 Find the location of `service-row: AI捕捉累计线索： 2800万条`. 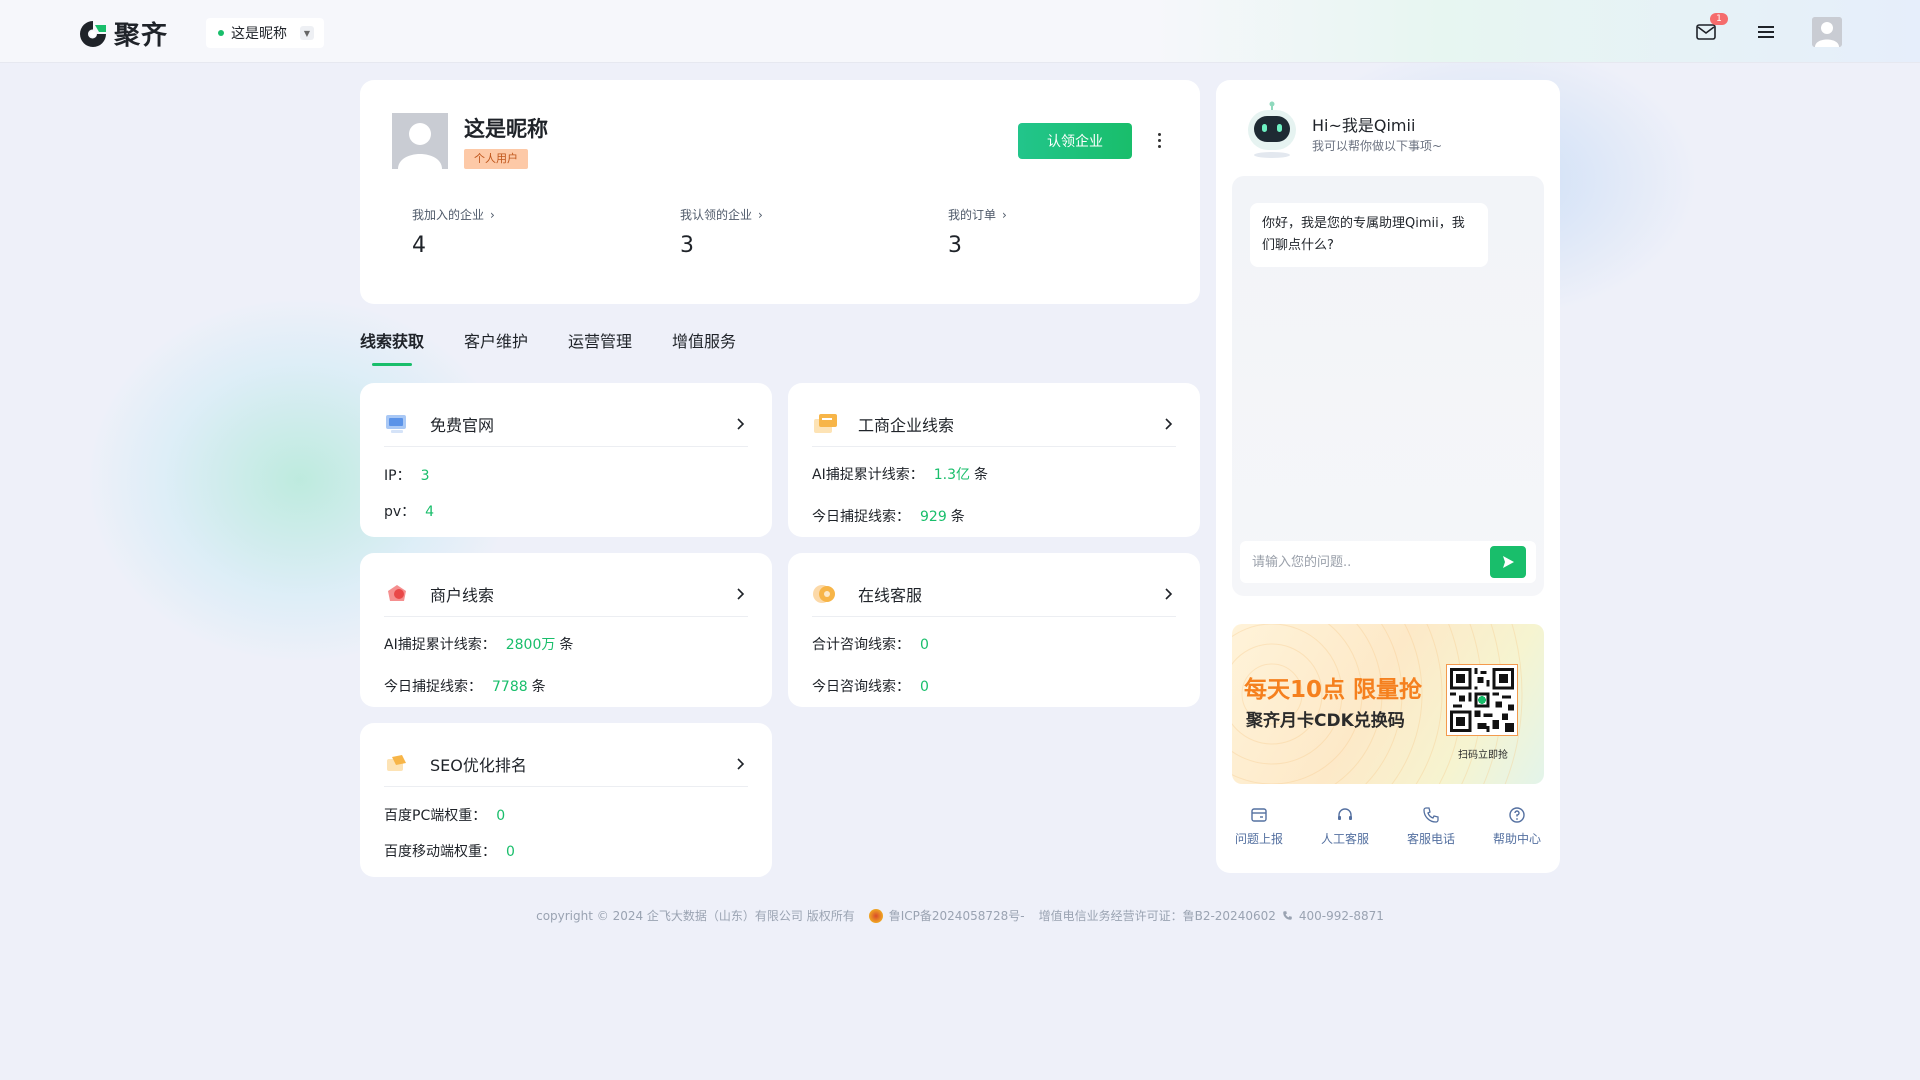

service-row: AI捕捉累计线索： 2800万条 is located at coordinates (479, 645).